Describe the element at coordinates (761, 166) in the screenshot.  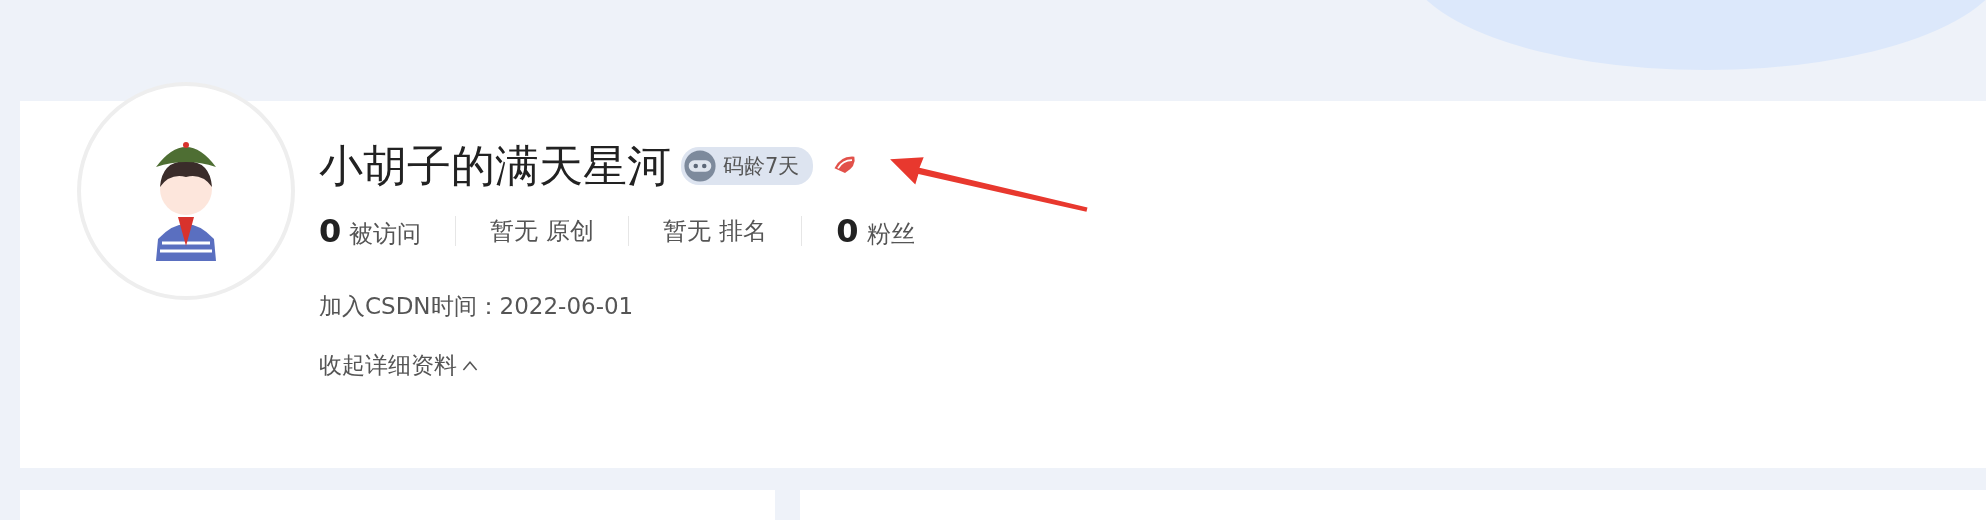
I see `badge-text: 码龄7天` at that location.